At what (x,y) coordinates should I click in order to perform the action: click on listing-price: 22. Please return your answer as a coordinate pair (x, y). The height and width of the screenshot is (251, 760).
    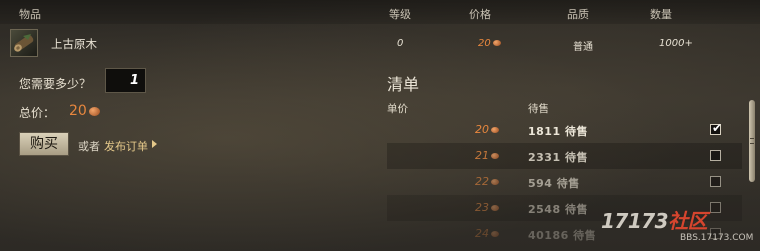
    Looking at the image, I should click on (487, 181).